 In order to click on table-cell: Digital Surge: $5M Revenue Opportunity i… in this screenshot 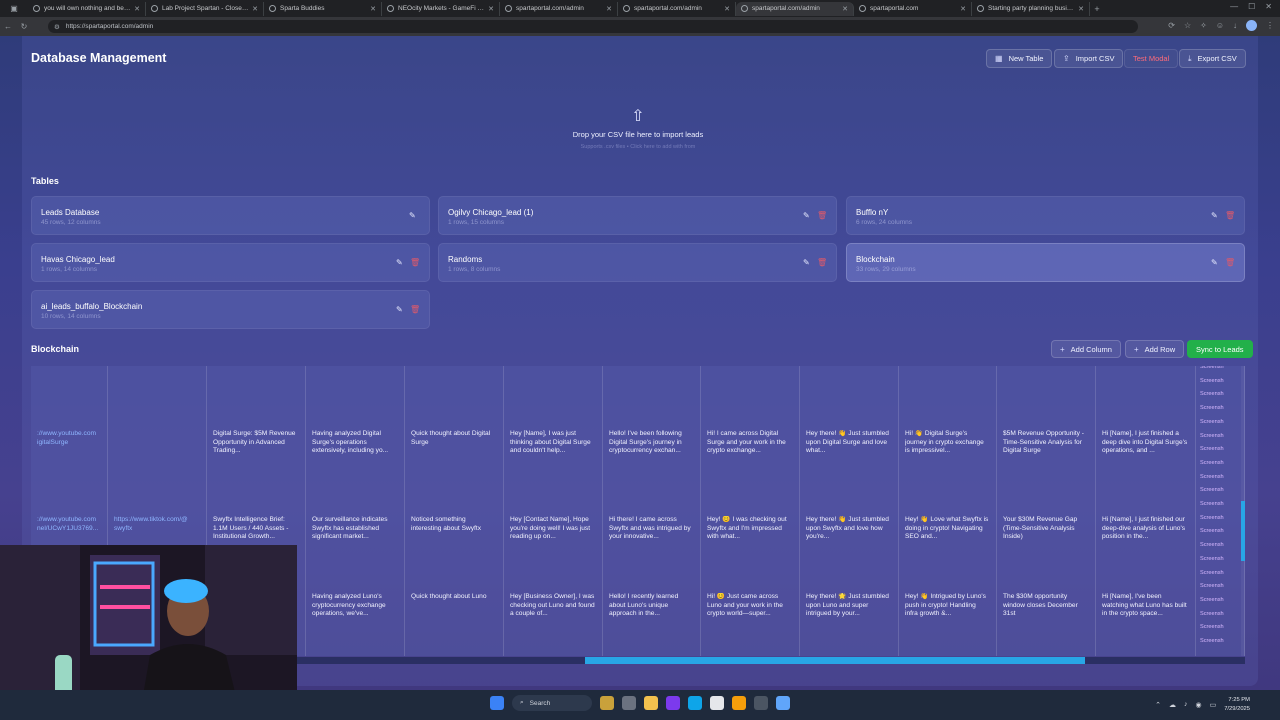, I will do `click(256, 443)`.